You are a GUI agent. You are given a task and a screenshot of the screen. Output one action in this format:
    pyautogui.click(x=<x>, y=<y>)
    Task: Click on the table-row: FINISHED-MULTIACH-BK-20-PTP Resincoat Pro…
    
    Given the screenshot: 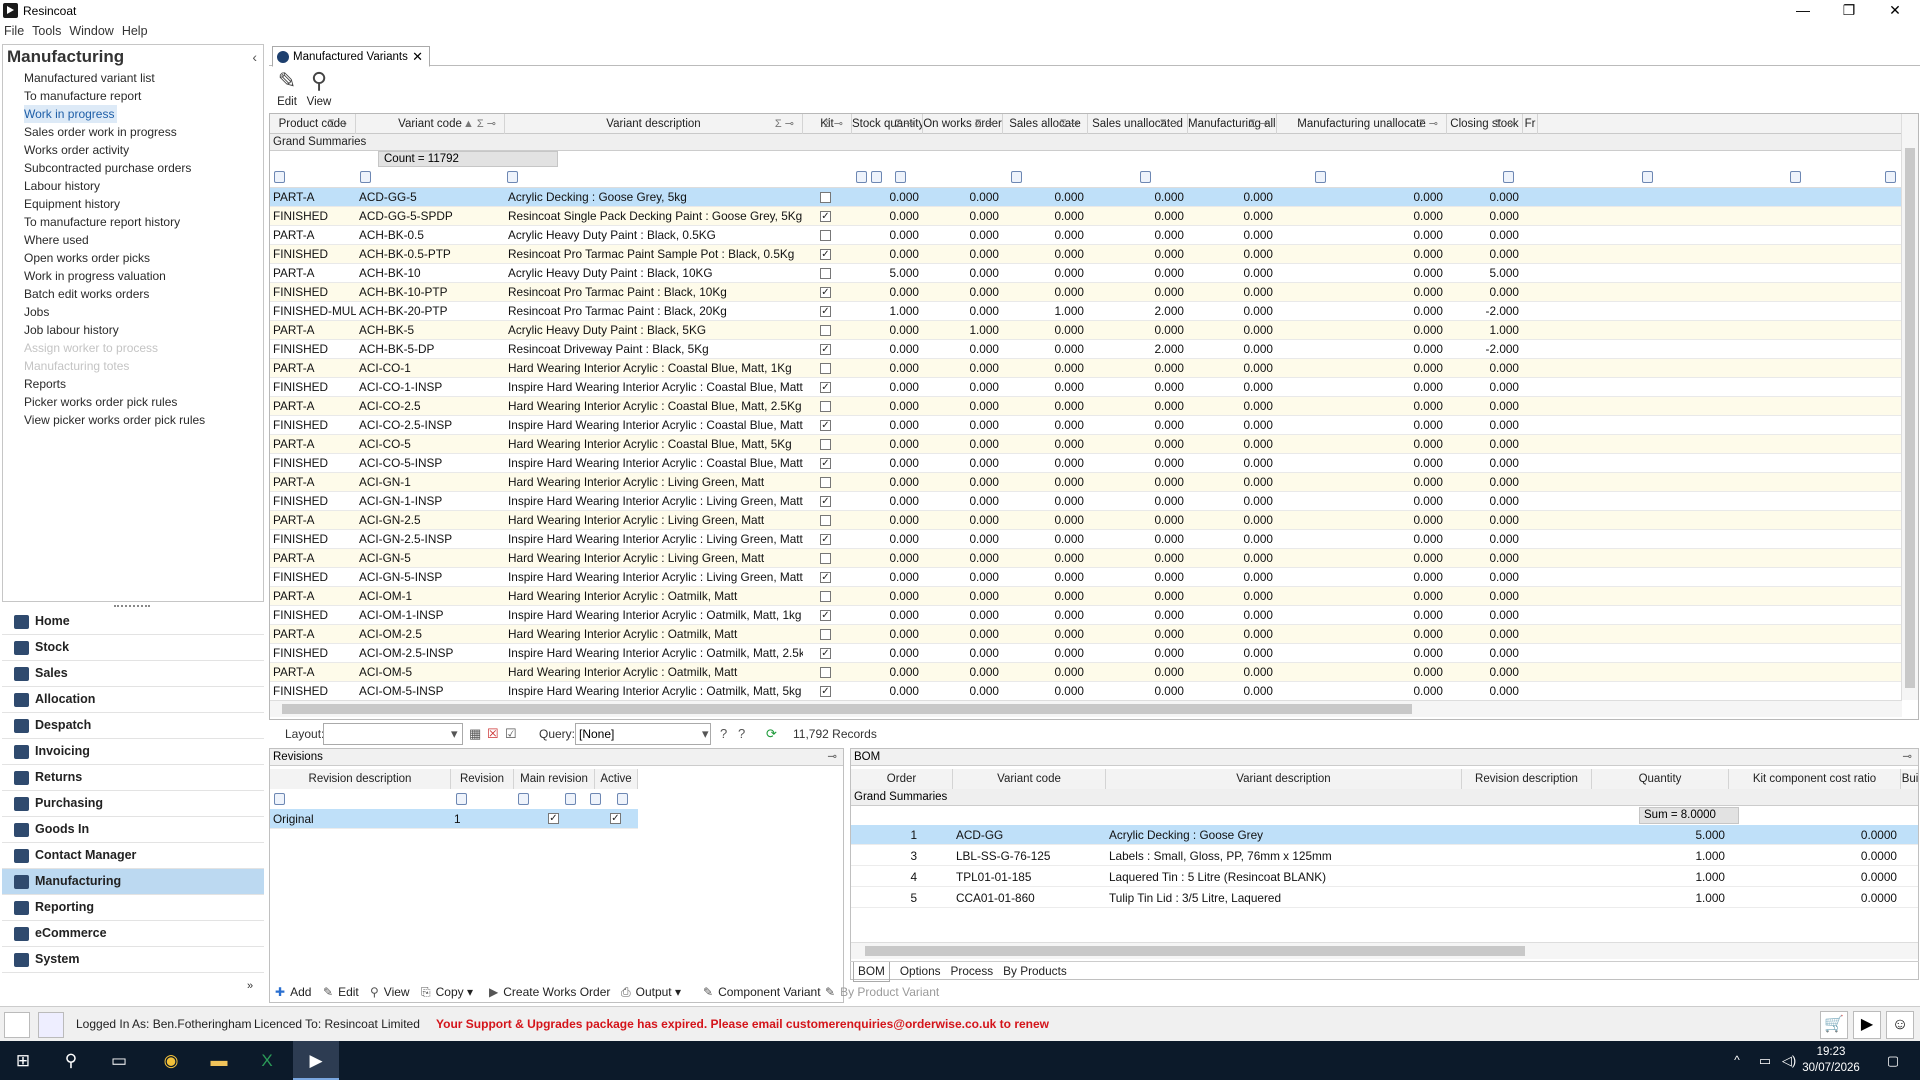 What is the action you would take?
    pyautogui.click(x=1086, y=311)
    